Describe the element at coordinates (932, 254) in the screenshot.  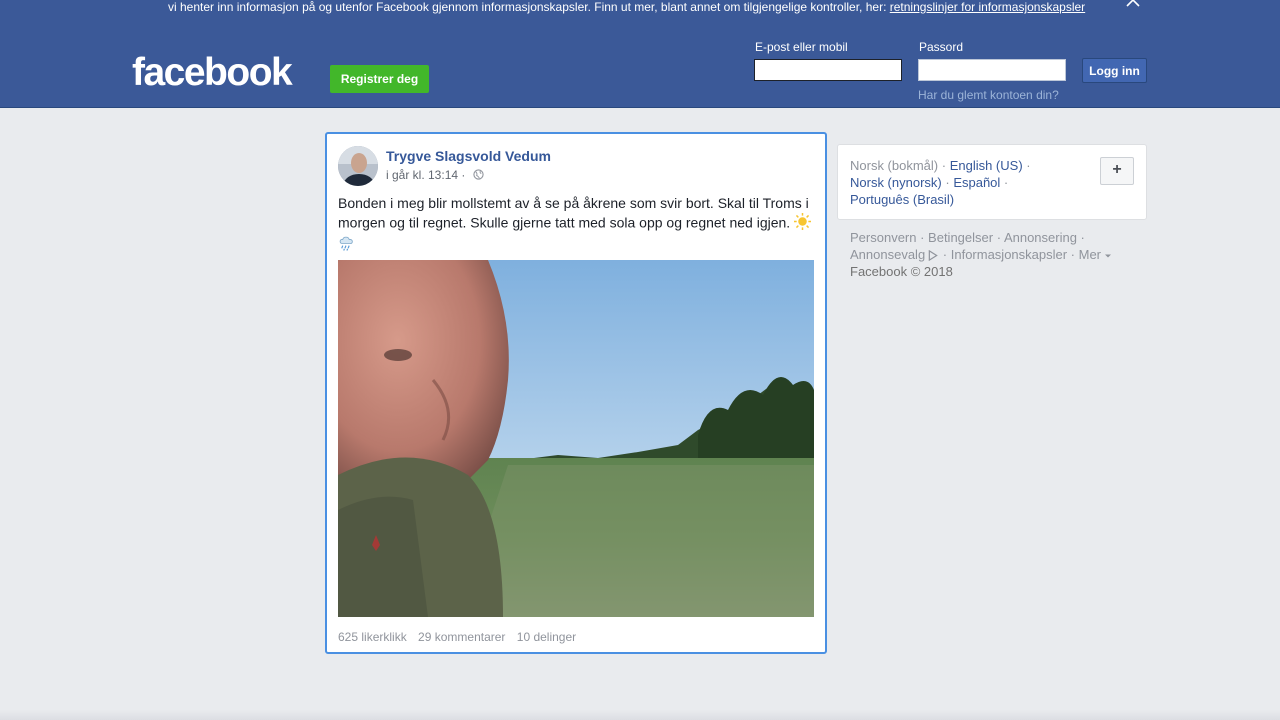
I see `ad-choices-icon` at that location.